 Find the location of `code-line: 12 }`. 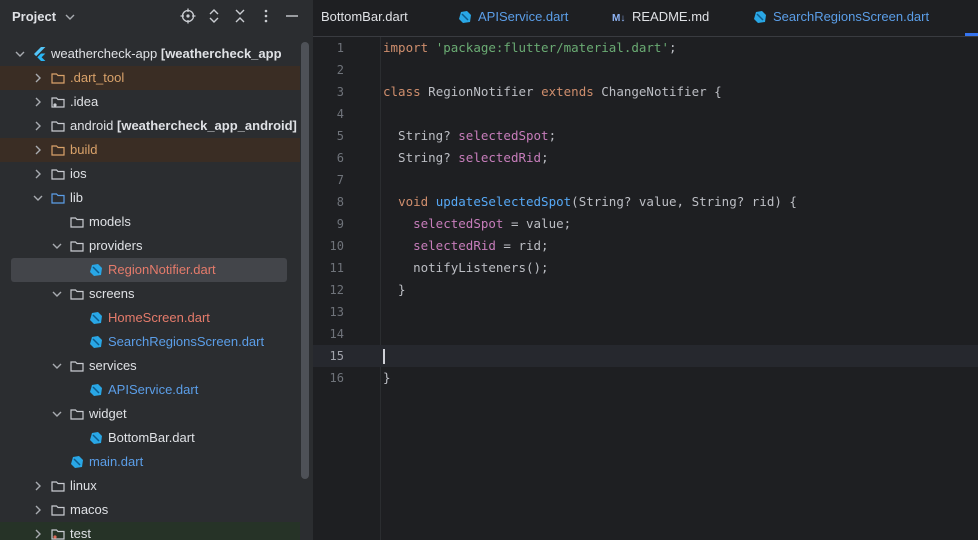

code-line: 12 } is located at coordinates (645, 290).